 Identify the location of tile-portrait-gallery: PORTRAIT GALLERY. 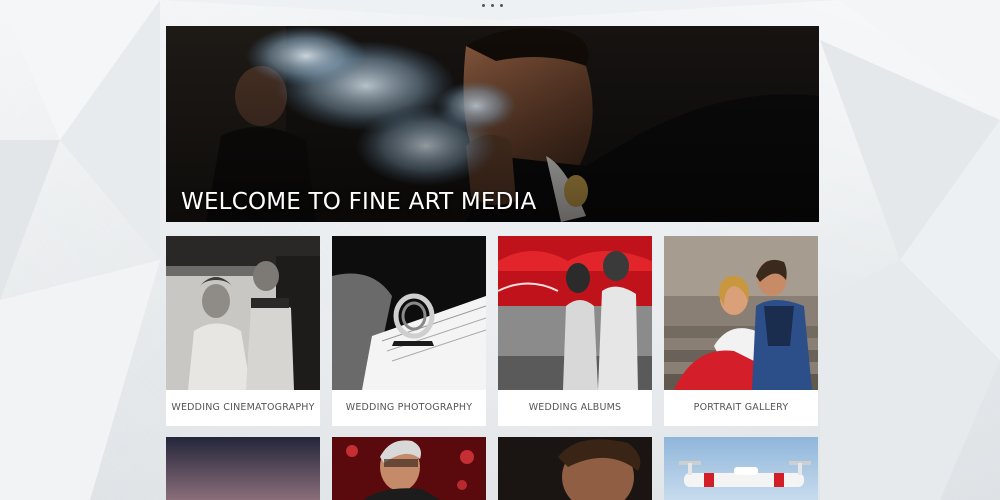
(741, 331).